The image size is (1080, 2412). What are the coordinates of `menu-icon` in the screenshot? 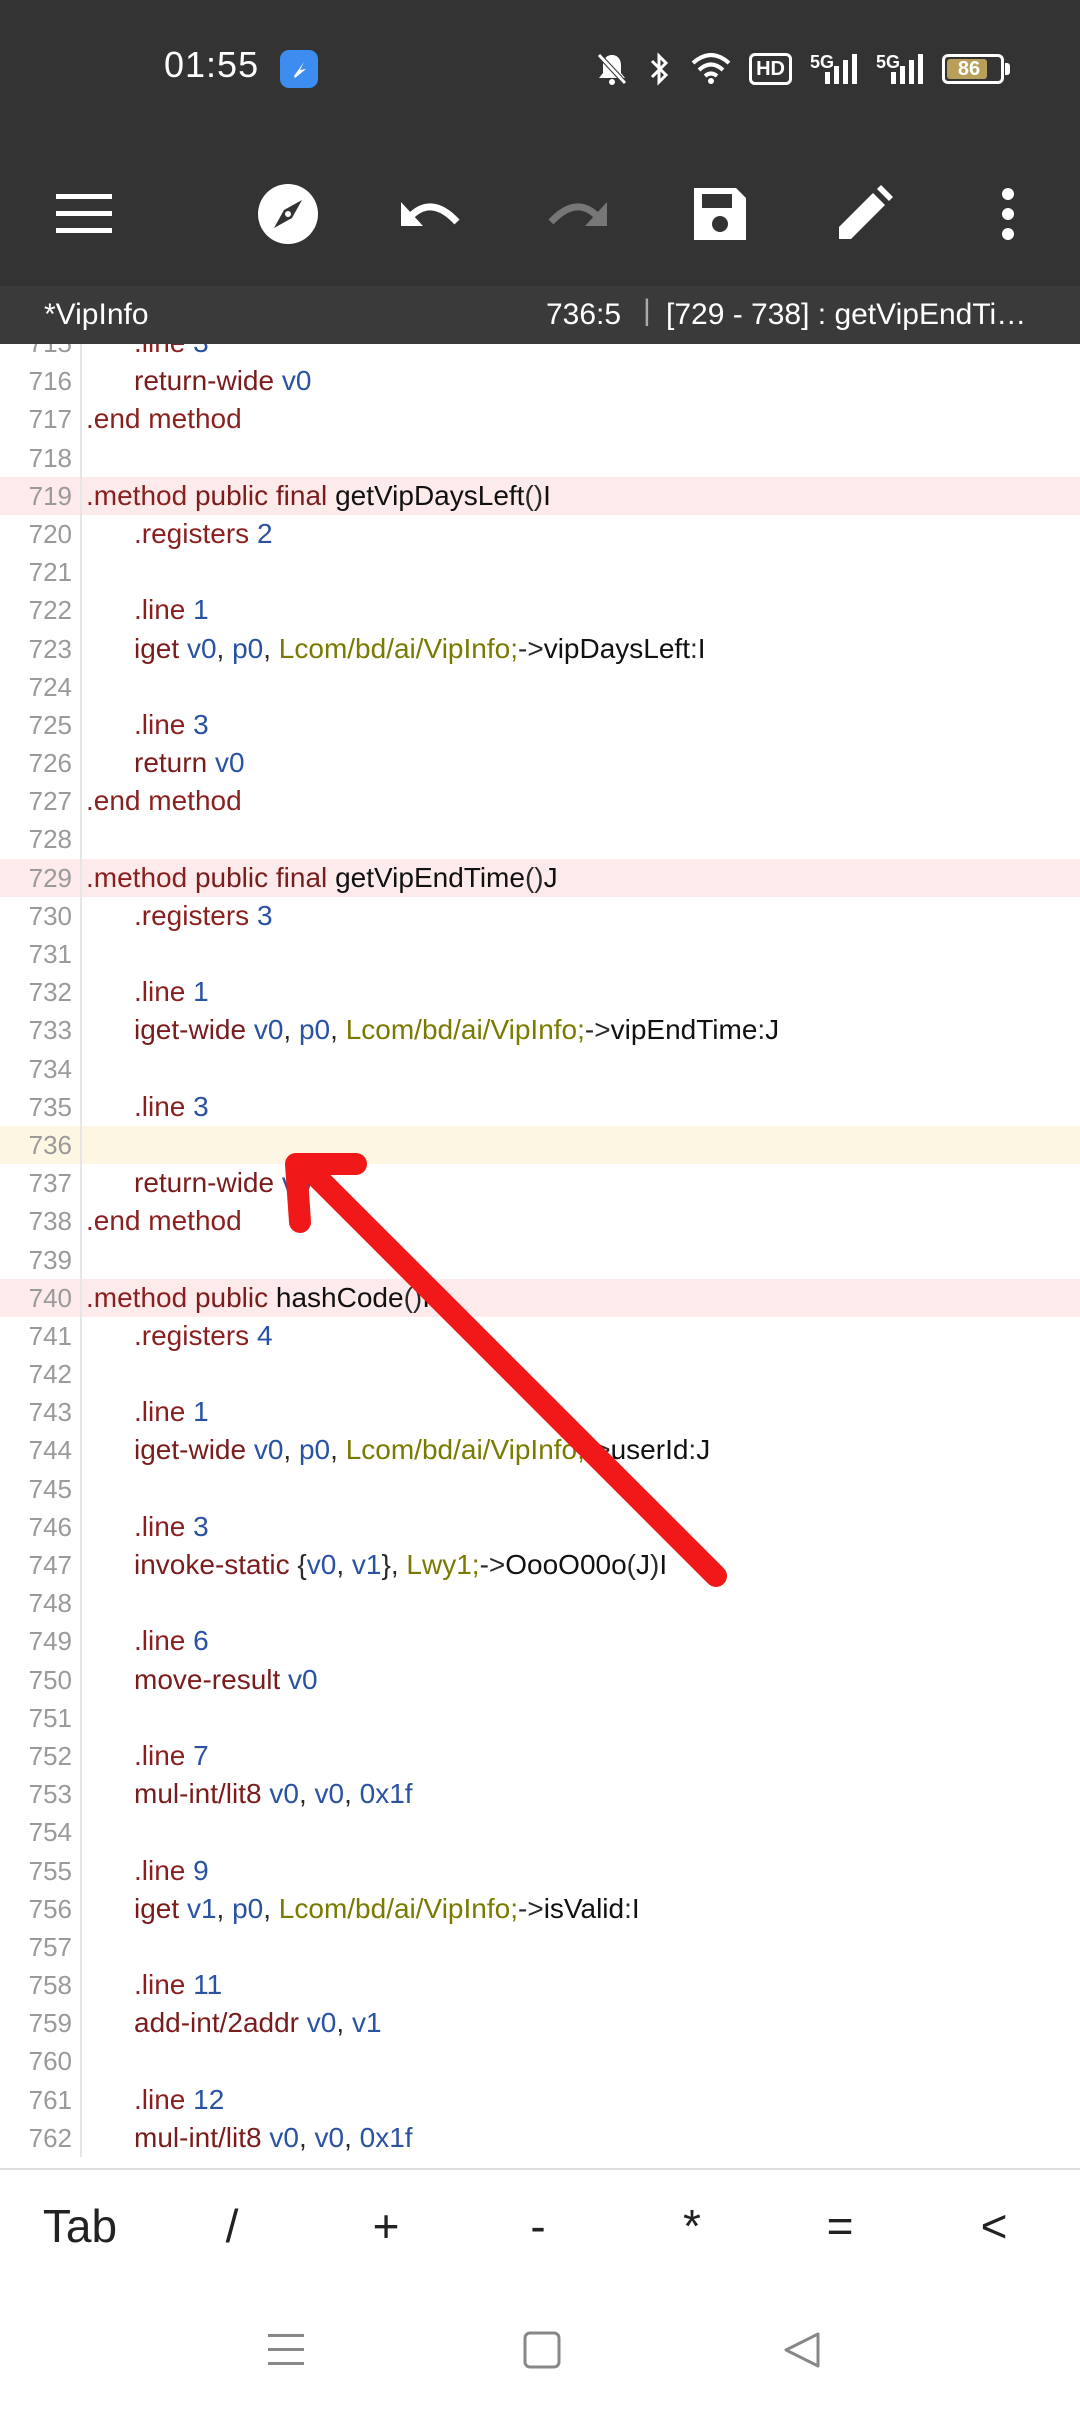 It's located at (84, 214).